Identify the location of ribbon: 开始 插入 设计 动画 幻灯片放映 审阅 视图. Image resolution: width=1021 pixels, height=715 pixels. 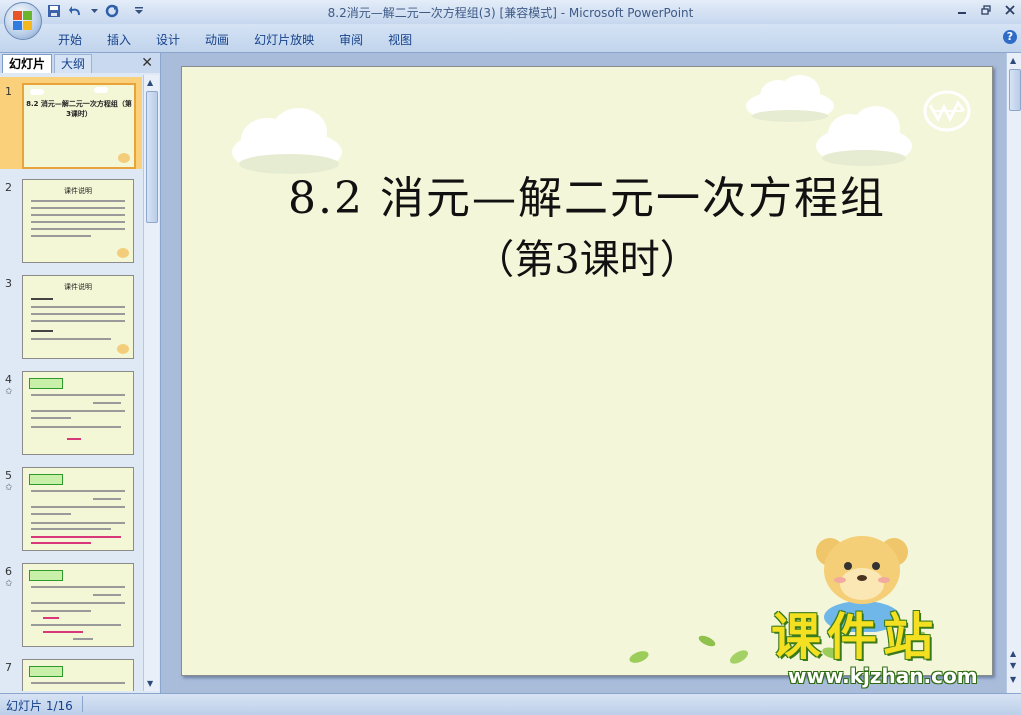
(510, 38).